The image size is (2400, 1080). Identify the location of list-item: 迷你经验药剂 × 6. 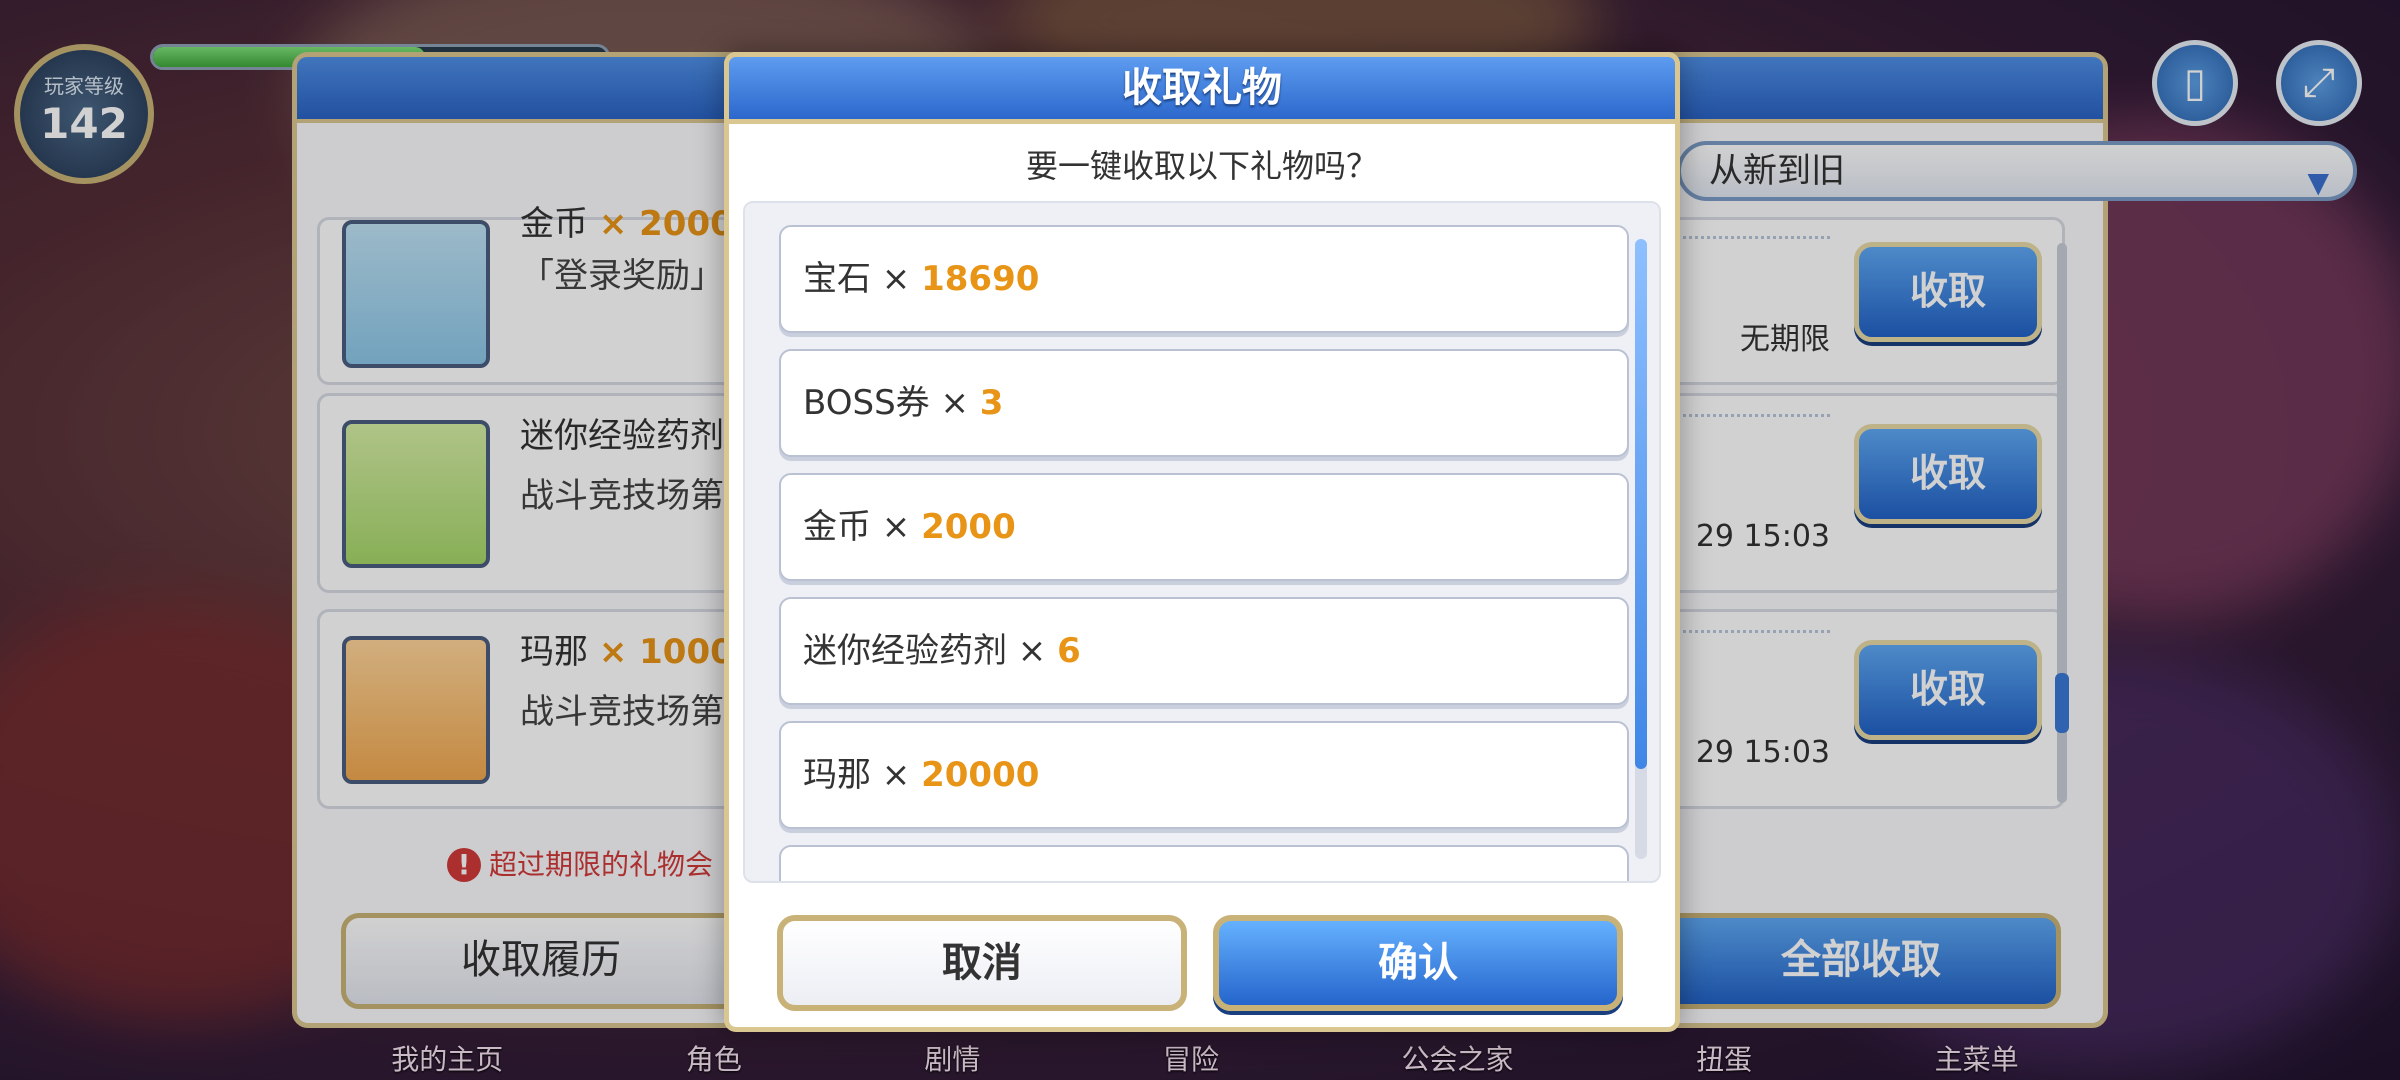
(1204, 651).